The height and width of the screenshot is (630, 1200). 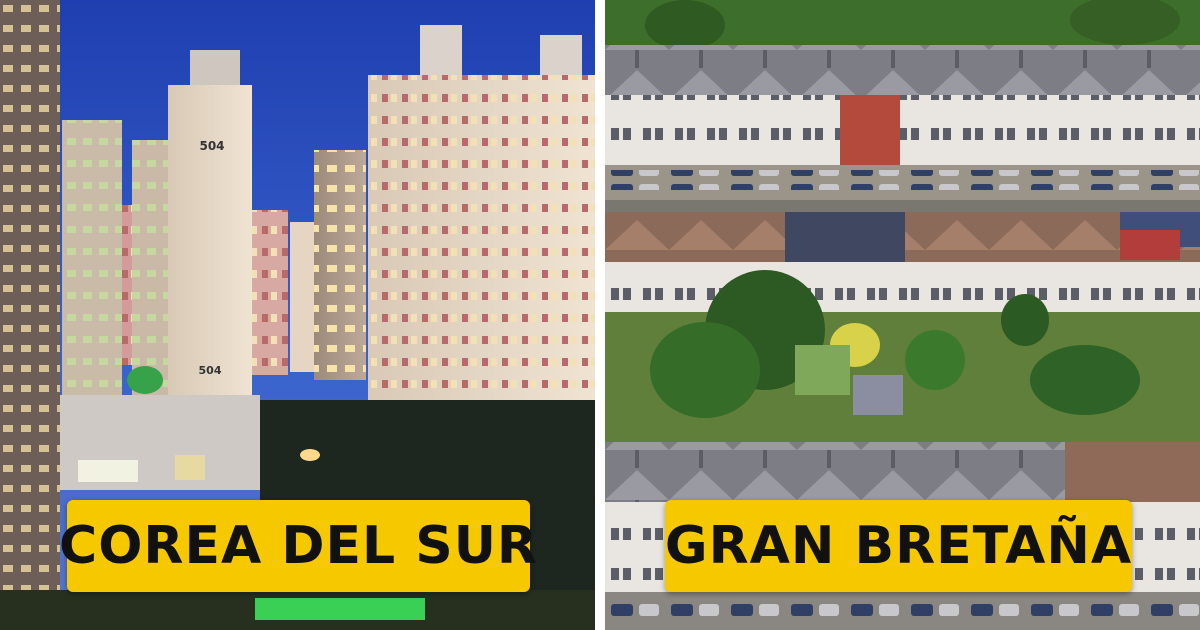 What do you see at coordinates (298, 546) in the screenshot?
I see `caption-south-korea: COREA DEL SUR` at bounding box center [298, 546].